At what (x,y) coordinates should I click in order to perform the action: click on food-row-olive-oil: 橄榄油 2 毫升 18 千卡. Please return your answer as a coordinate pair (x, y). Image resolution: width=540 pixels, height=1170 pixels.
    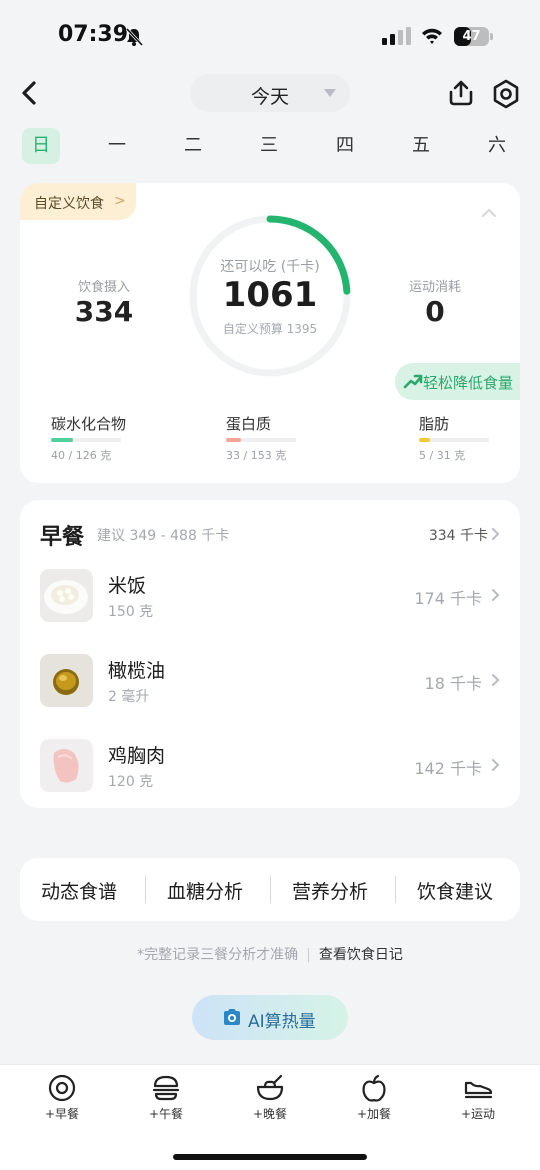
    Looking at the image, I should click on (270, 689).